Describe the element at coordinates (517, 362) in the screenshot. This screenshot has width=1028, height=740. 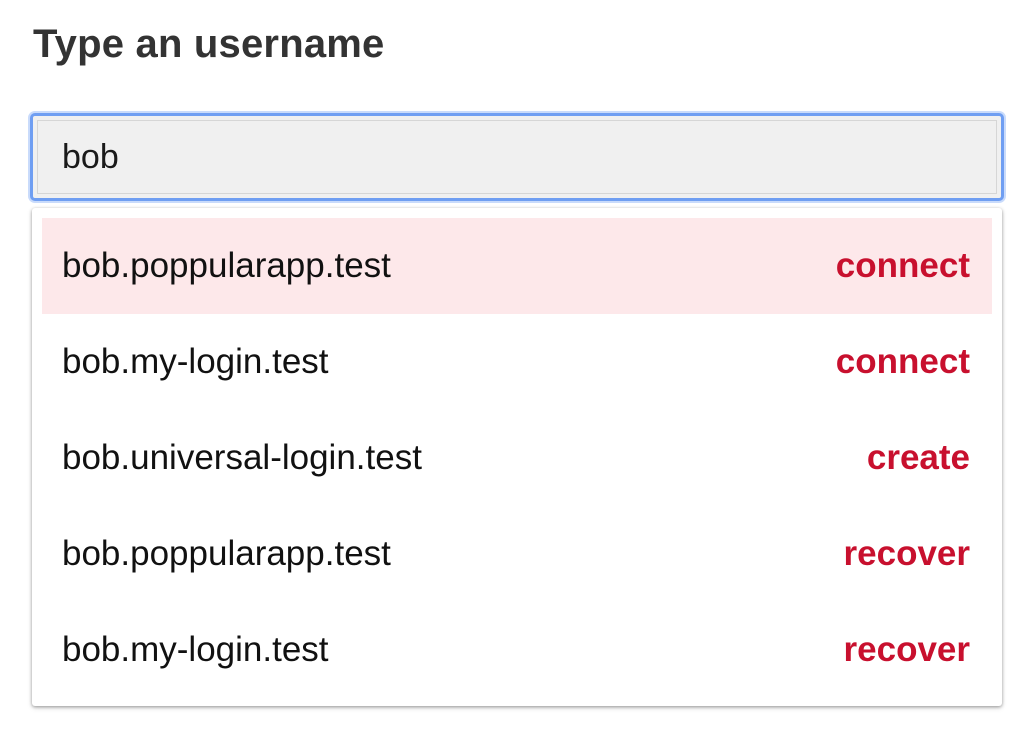
I see `suggestion-item: bob.my-login.test connect` at that location.